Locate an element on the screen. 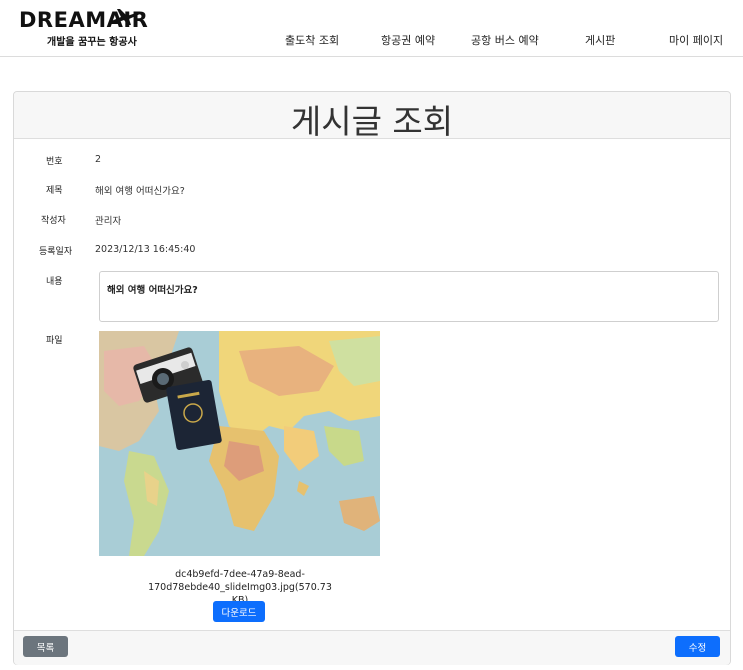 The width and height of the screenshot is (743, 670). attached-image is located at coordinates (239, 443).